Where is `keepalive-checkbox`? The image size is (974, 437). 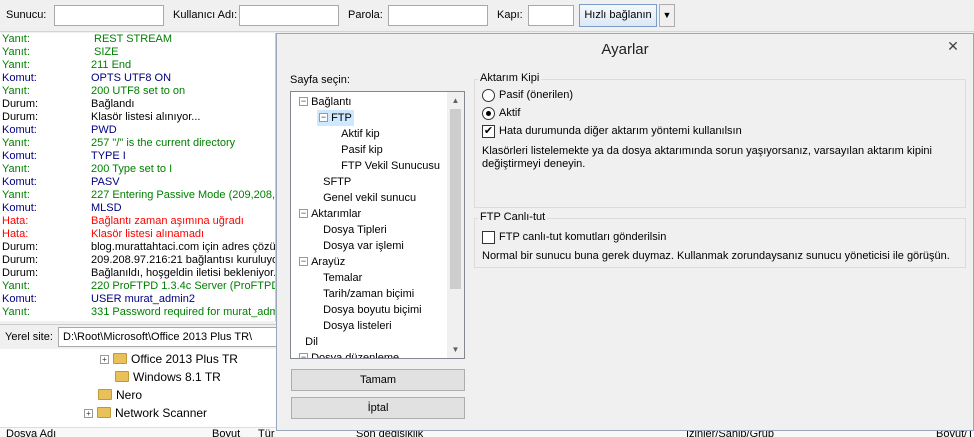 keepalive-checkbox is located at coordinates (488, 237).